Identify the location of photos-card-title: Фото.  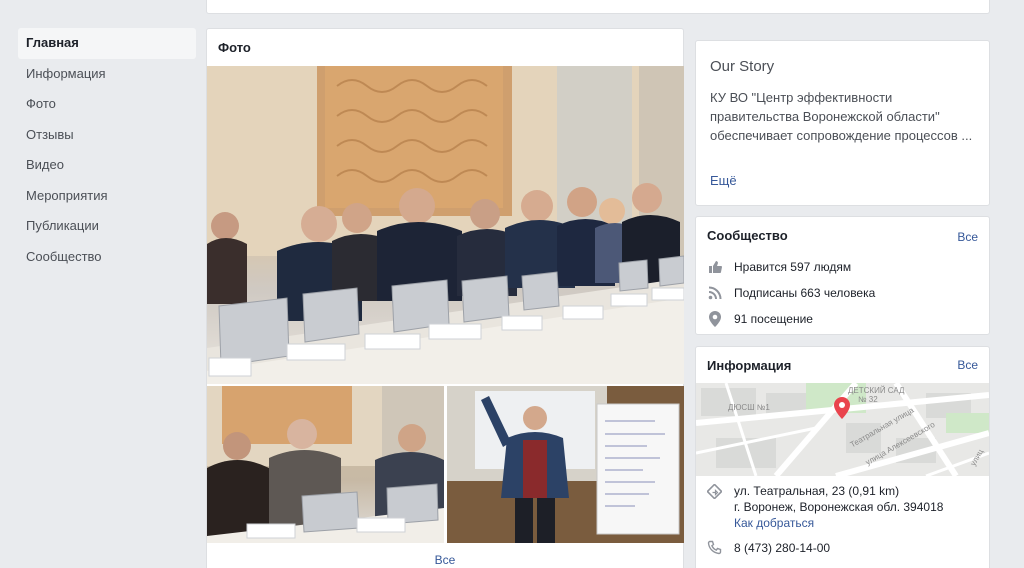
(234, 47).